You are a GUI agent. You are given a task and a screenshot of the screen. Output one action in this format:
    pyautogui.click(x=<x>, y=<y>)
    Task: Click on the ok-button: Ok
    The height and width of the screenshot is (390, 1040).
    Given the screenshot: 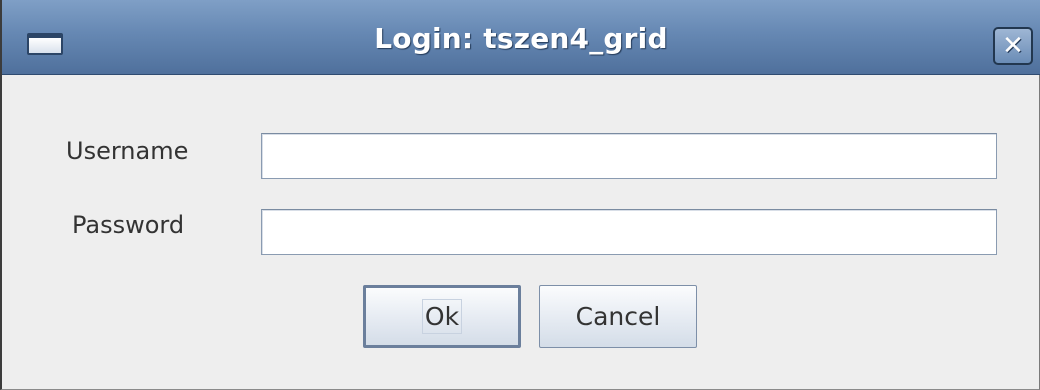 What is the action you would take?
    pyautogui.click(x=442, y=316)
    